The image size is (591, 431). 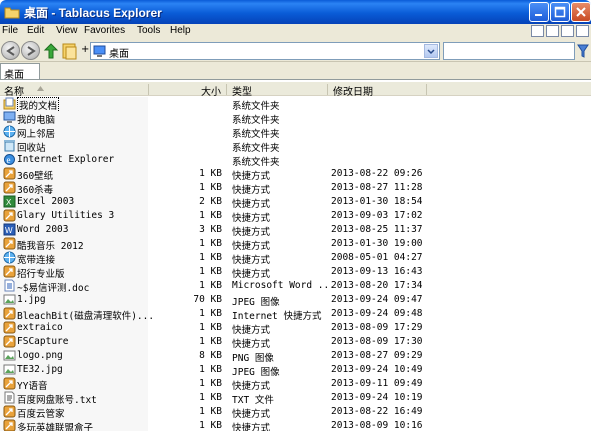 I want to click on list-item: 宽带连接 1 KB 快捷方式 2008-05-01 04:27, so click(x=295, y=258).